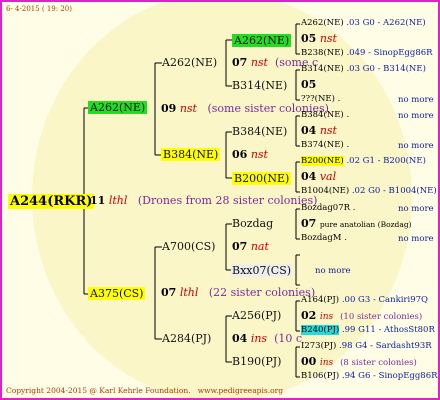  I want to click on mating-station: nat, so click(259, 246).